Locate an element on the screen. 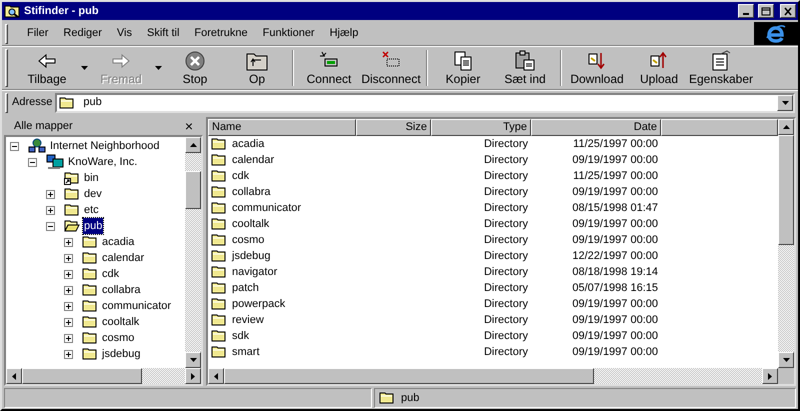  tree-item: collabra is located at coordinates (121, 290).